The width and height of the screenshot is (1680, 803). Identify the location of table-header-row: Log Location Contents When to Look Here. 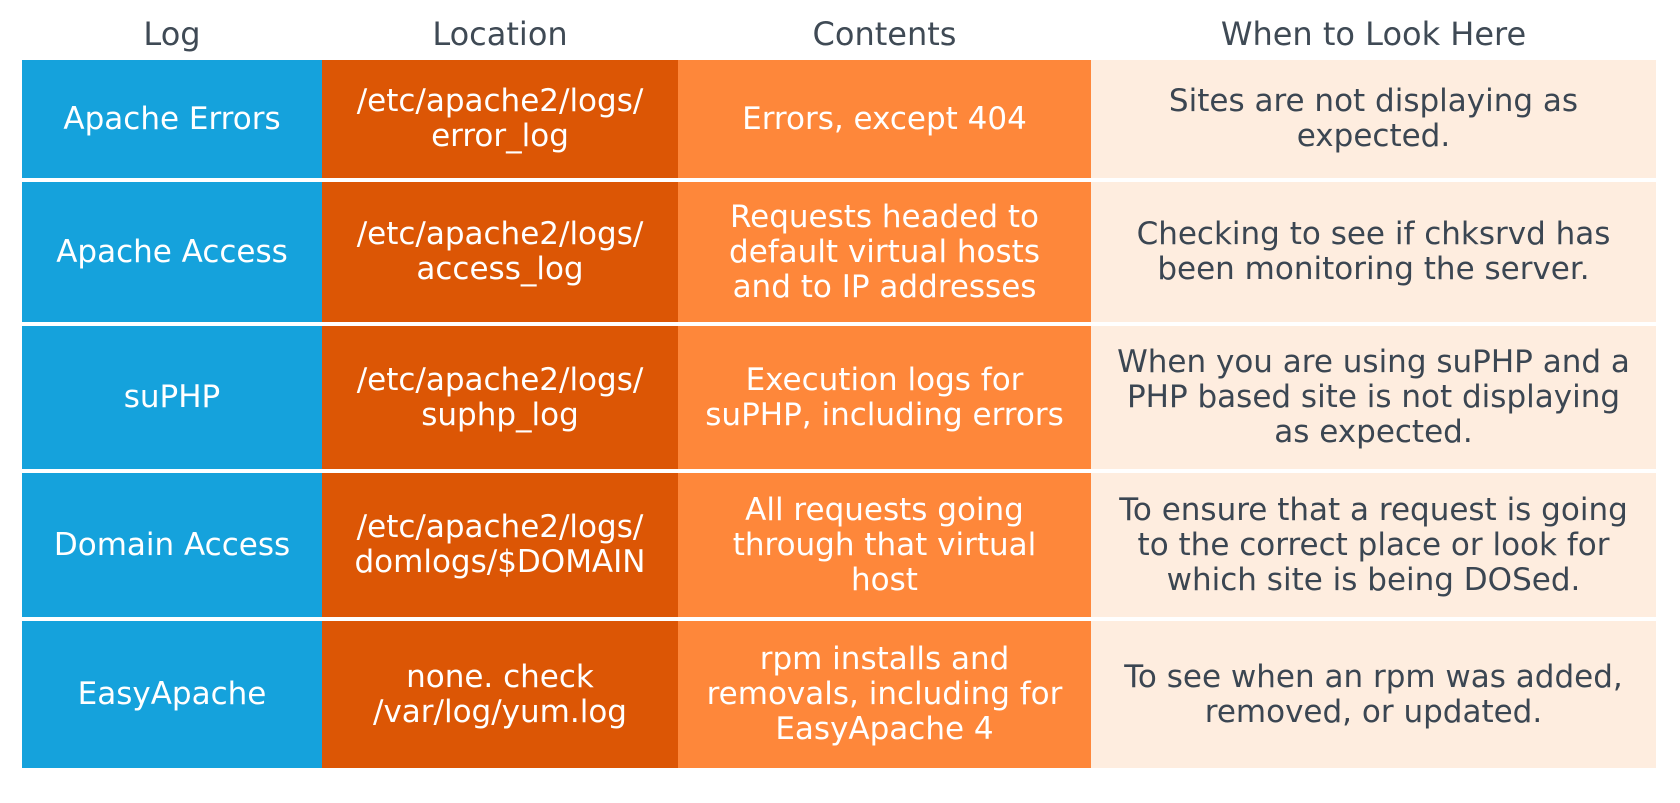
(839, 34).